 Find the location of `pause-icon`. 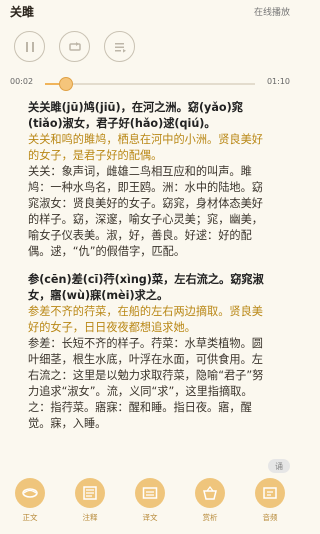

pause-icon is located at coordinates (29, 46).